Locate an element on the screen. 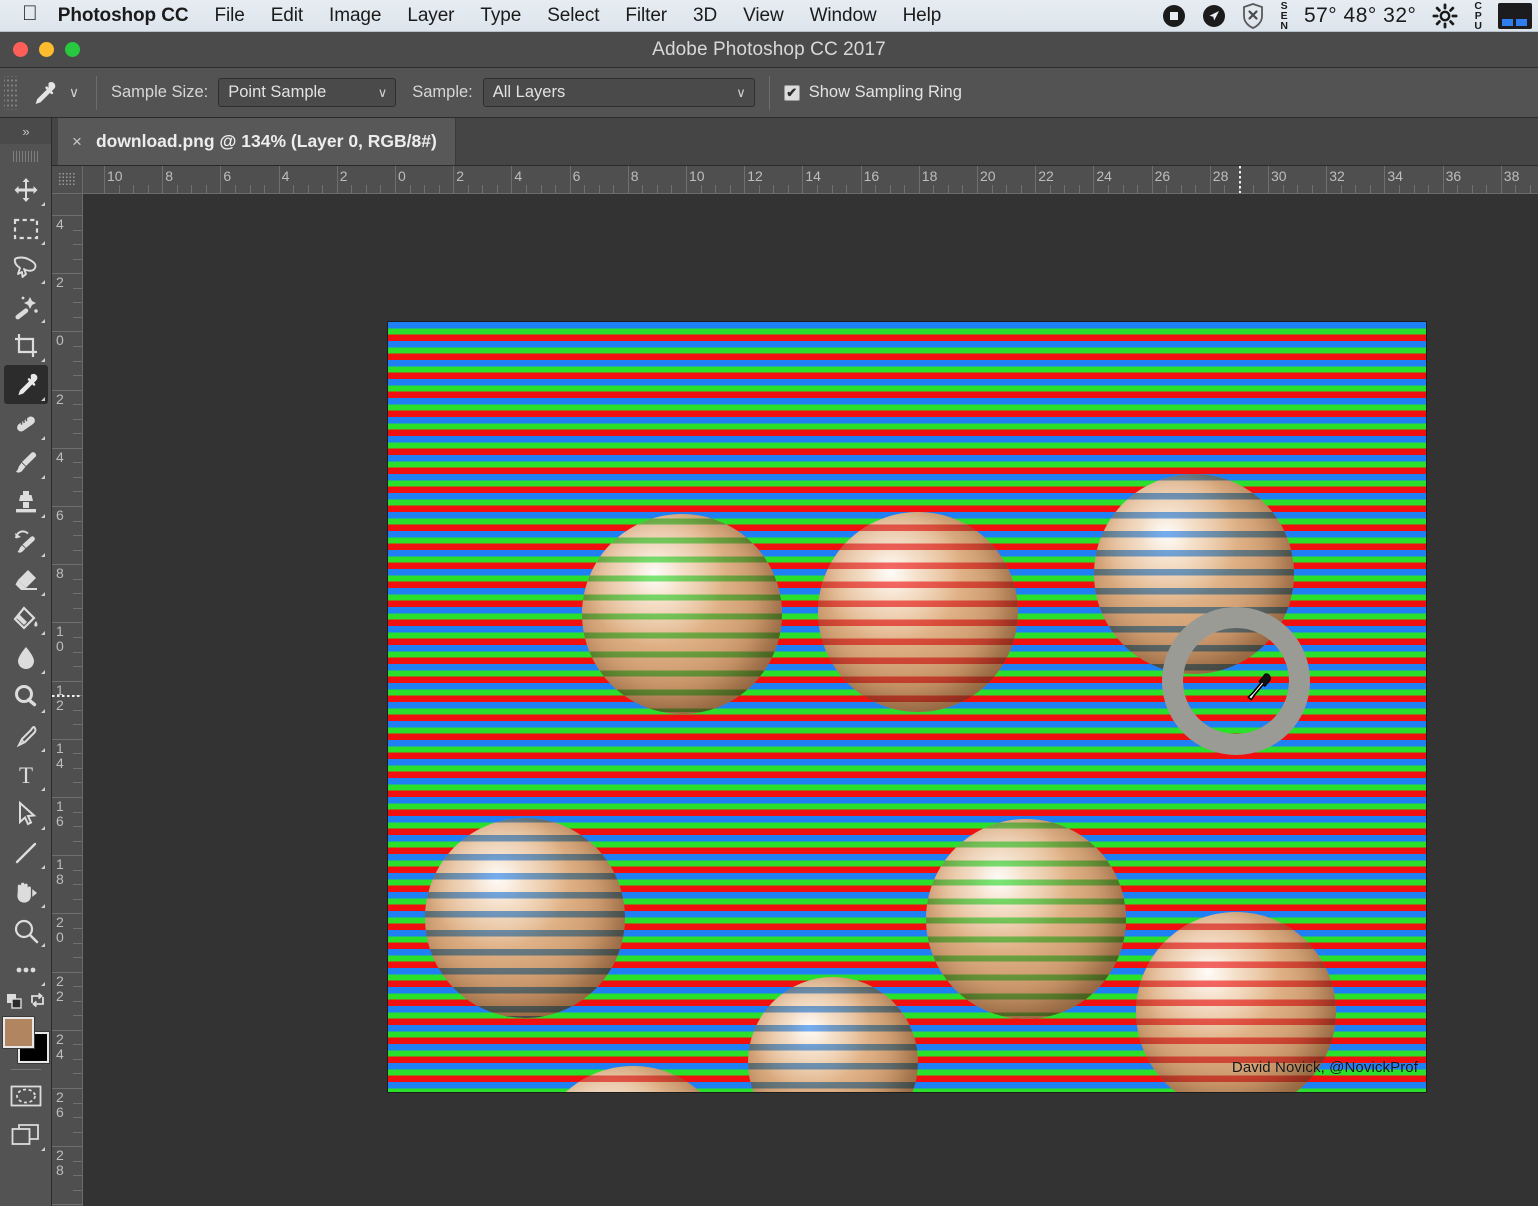 Image resolution: width=1538 pixels, height=1206 pixels. sensors-label: SEN is located at coordinates (1284, 15).